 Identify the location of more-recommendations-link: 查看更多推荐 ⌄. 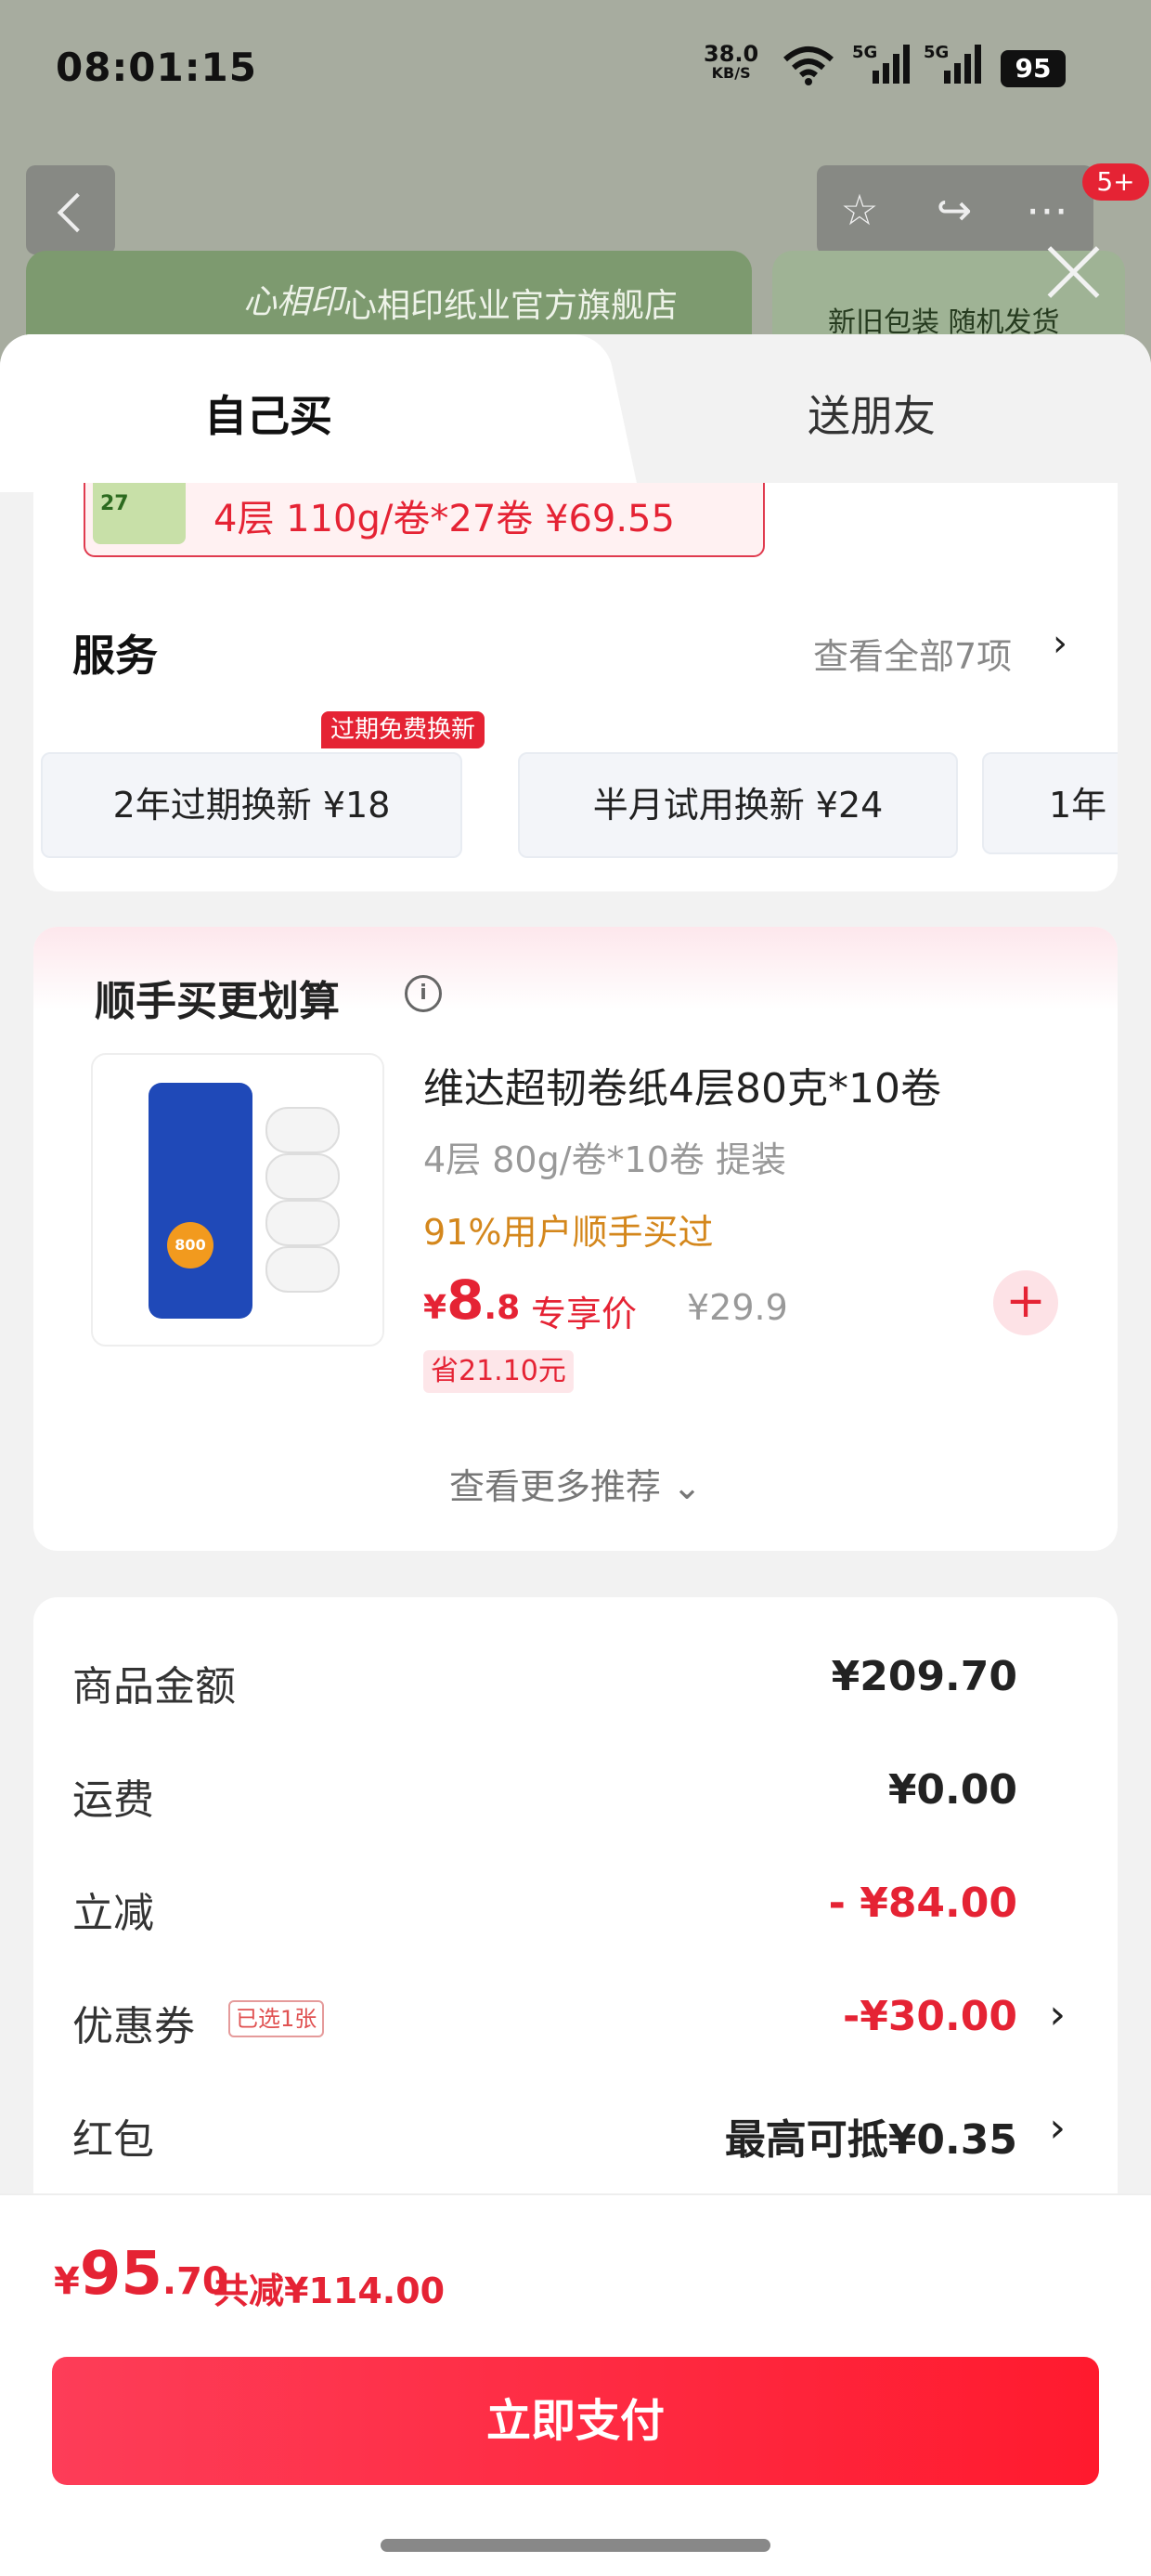
(575, 1483).